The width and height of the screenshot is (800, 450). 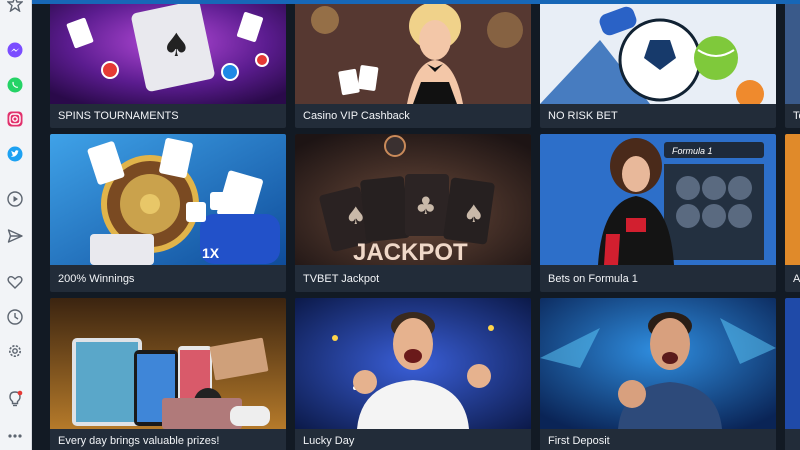 I want to click on promo-label: Lucky Day, so click(x=329, y=441).